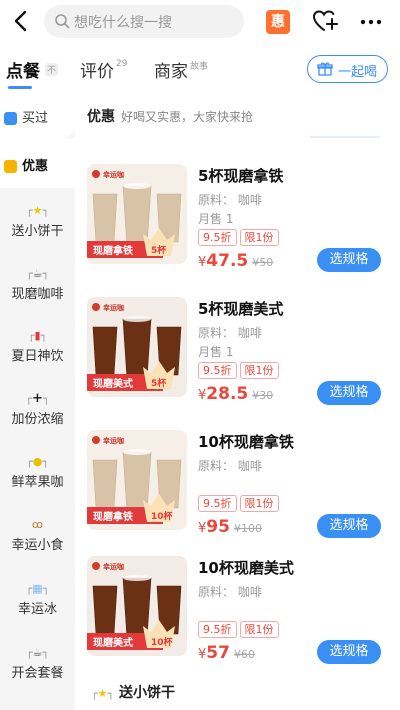  Describe the element at coordinates (37, 335) in the screenshot. I see `drink-icon: ┌▮┐` at that location.